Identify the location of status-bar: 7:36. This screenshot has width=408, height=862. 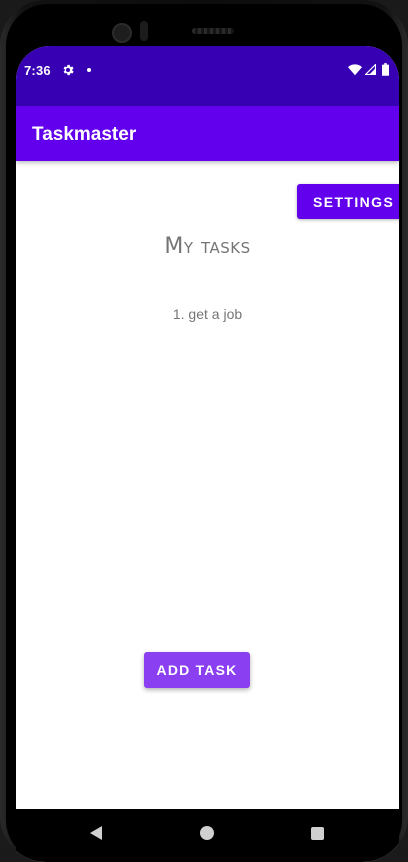
(207, 76).